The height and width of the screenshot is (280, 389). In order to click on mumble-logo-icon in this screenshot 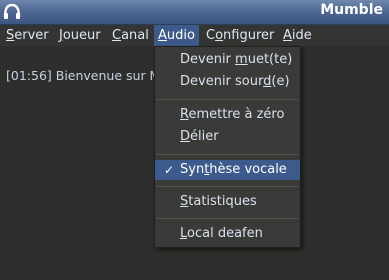, I will do `click(12, 11)`.